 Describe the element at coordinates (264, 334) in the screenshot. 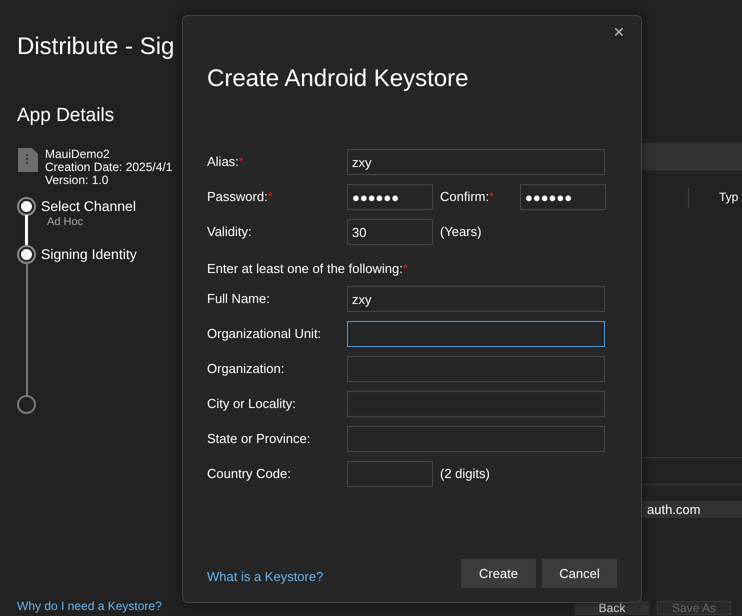

I see `field-label: Organizational Unit:` at that location.